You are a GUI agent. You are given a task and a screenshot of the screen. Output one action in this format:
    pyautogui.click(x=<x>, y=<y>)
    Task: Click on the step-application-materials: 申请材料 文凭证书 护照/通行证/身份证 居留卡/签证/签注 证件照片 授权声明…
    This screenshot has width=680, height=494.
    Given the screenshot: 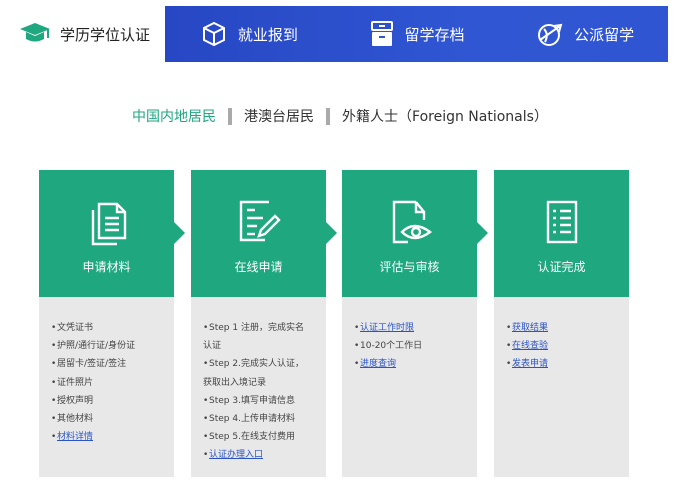 What is the action you would take?
    pyautogui.click(x=112, y=323)
    